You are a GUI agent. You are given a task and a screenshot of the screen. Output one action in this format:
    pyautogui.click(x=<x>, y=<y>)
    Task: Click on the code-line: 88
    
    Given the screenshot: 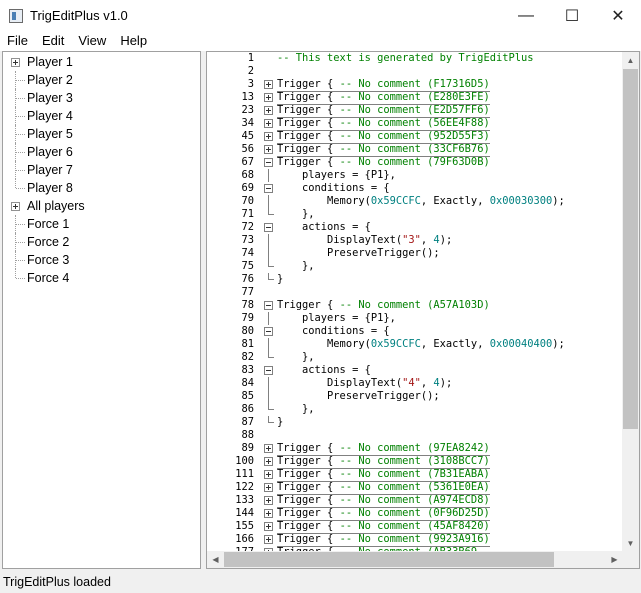 What is the action you would take?
    pyautogui.click(x=415, y=435)
    